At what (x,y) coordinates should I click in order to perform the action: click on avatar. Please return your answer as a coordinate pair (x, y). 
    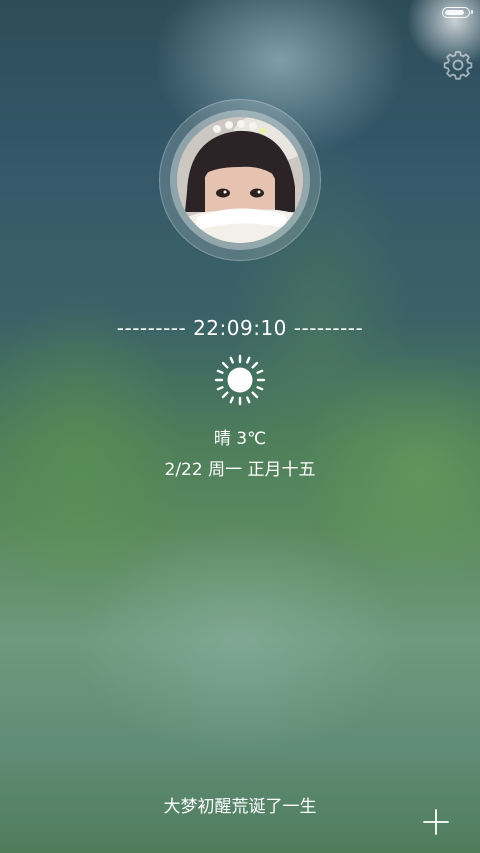
    Looking at the image, I should click on (240, 180).